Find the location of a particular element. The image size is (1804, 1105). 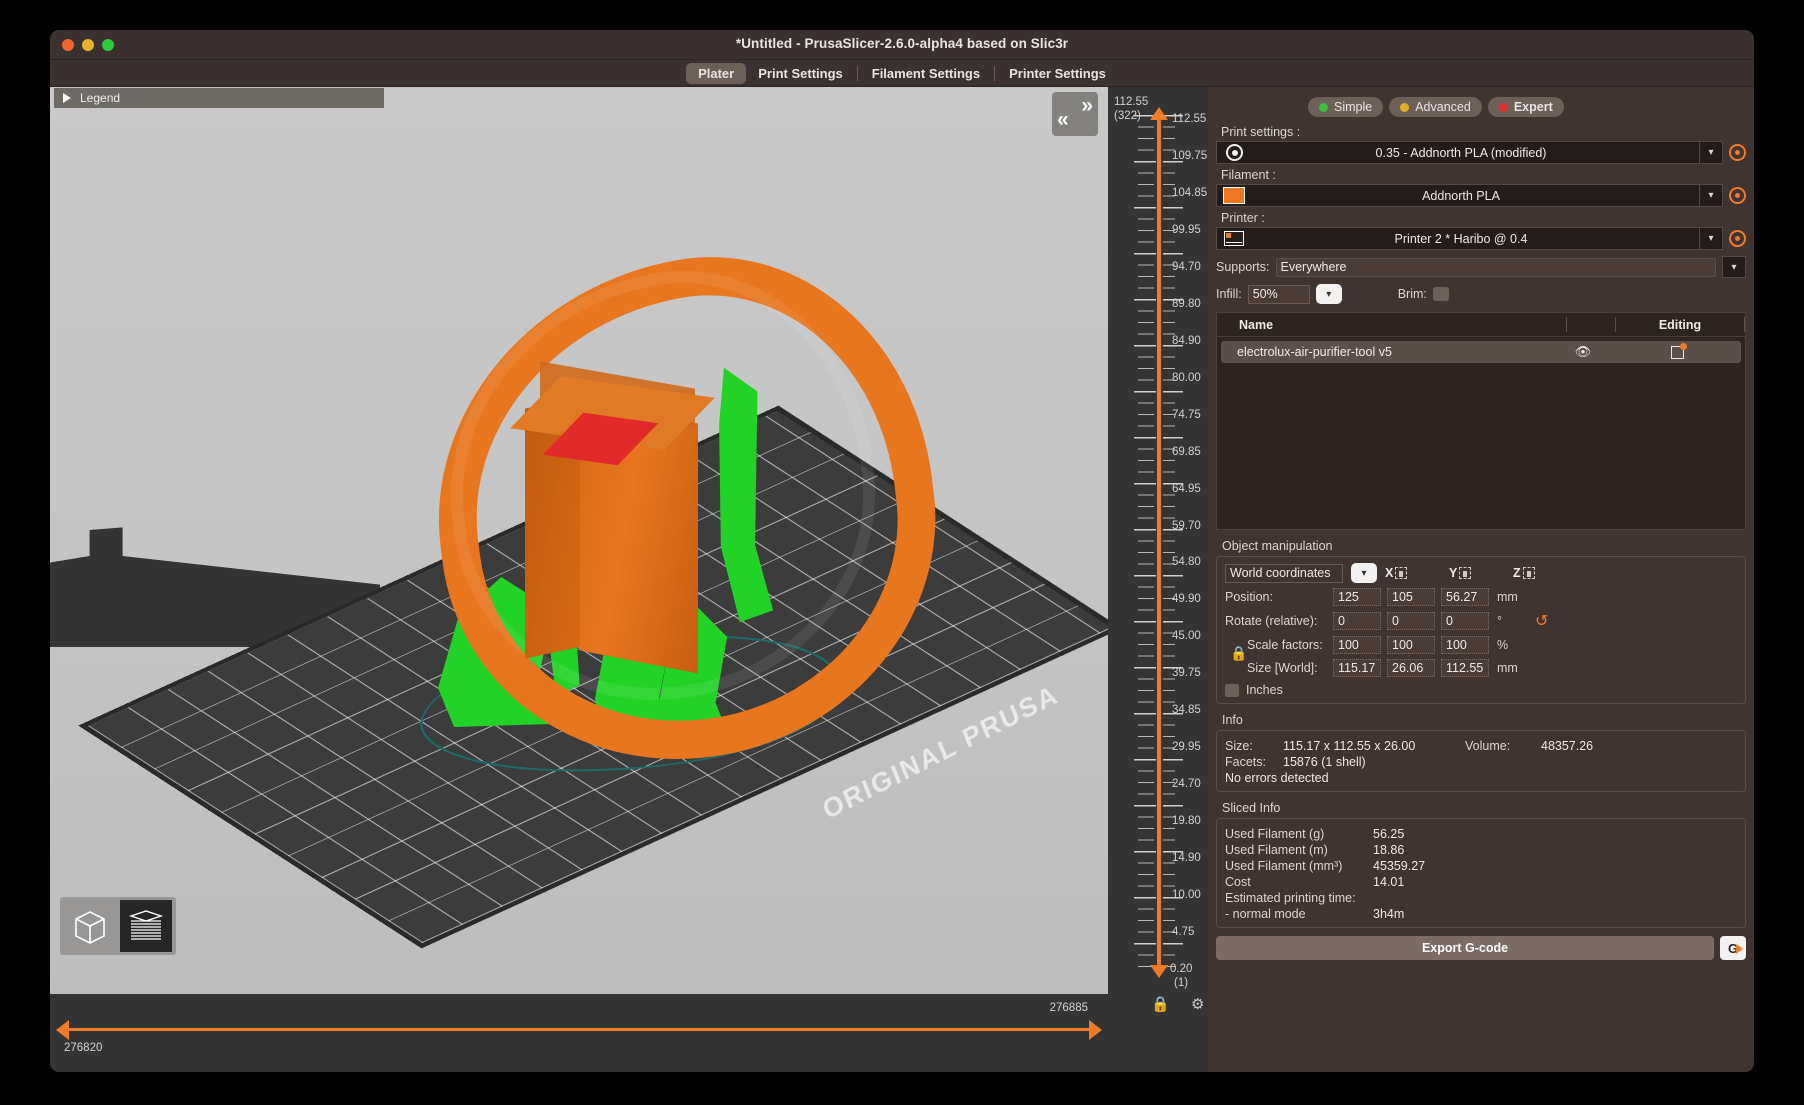

print-settings-combo: 0.35 - Addnorth PLA (modified) ▾ is located at coordinates (1481, 152).